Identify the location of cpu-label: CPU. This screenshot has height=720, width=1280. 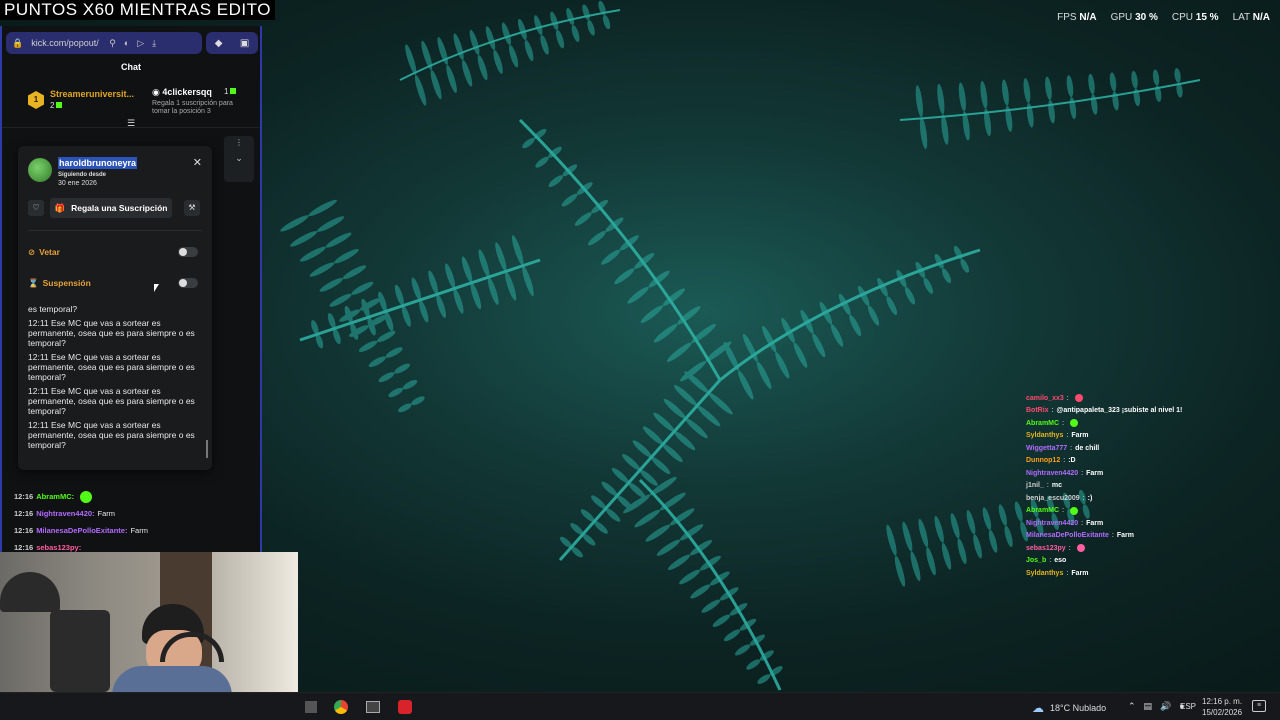
(1182, 17).